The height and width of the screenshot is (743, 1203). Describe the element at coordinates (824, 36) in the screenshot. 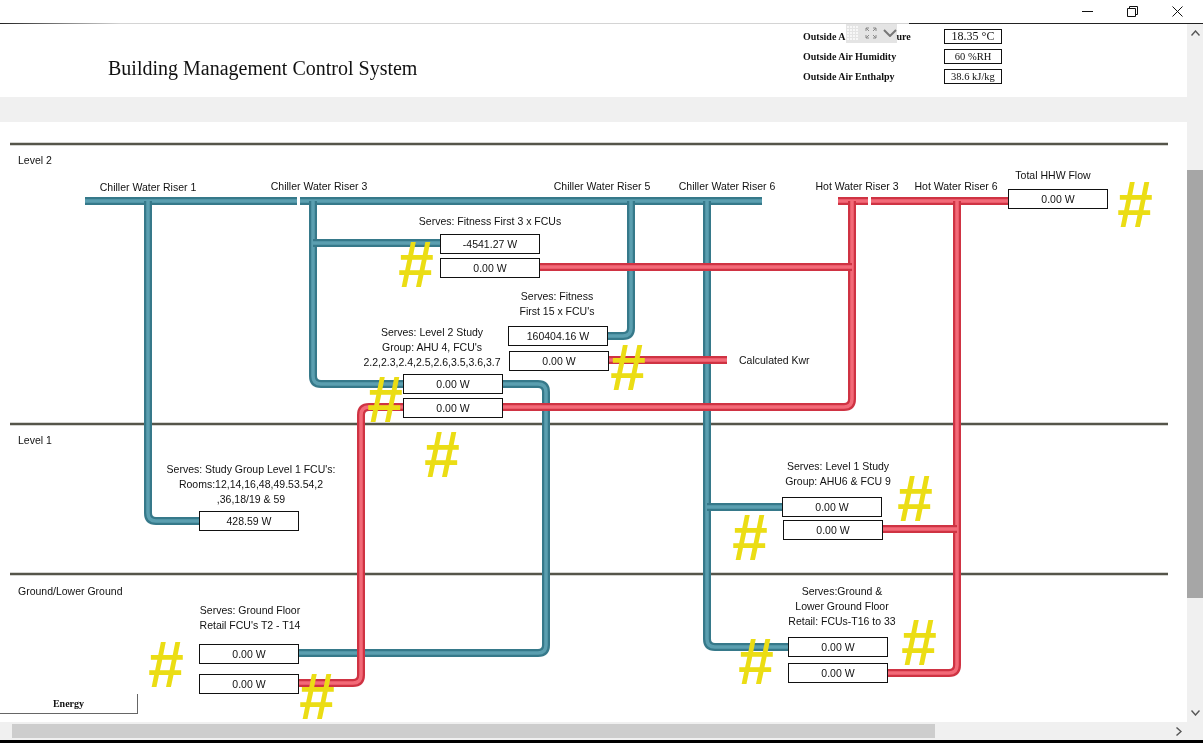

I see `outside-air-label: Outside A` at that location.